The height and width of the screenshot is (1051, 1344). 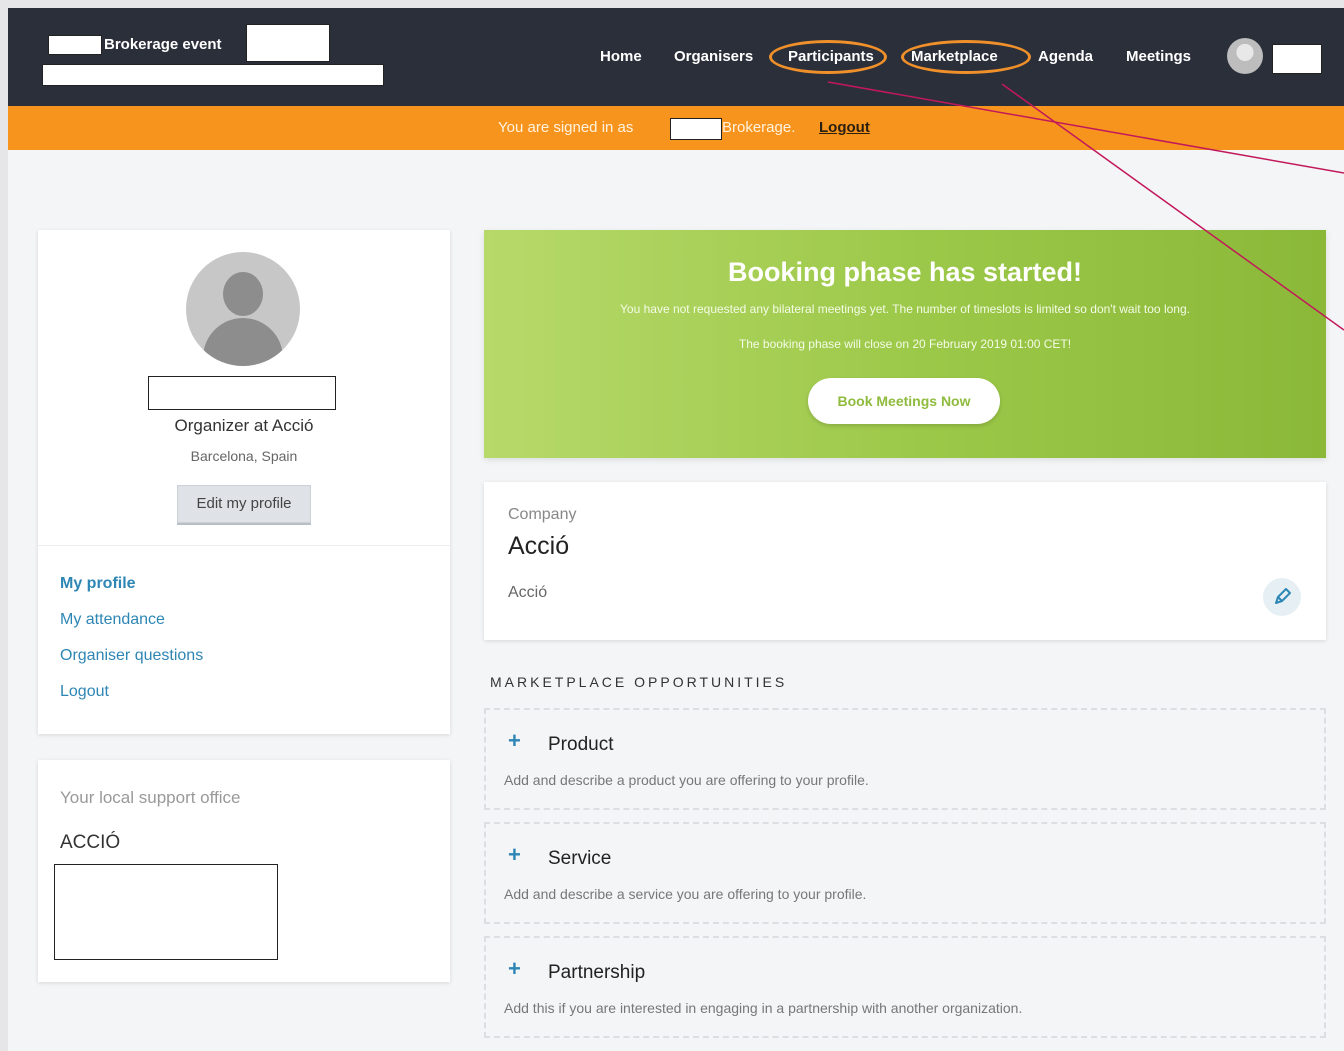 What do you see at coordinates (828, 57) in the screenshot?
I see `participants-highlight-ring` at bounding box center [828, 57].